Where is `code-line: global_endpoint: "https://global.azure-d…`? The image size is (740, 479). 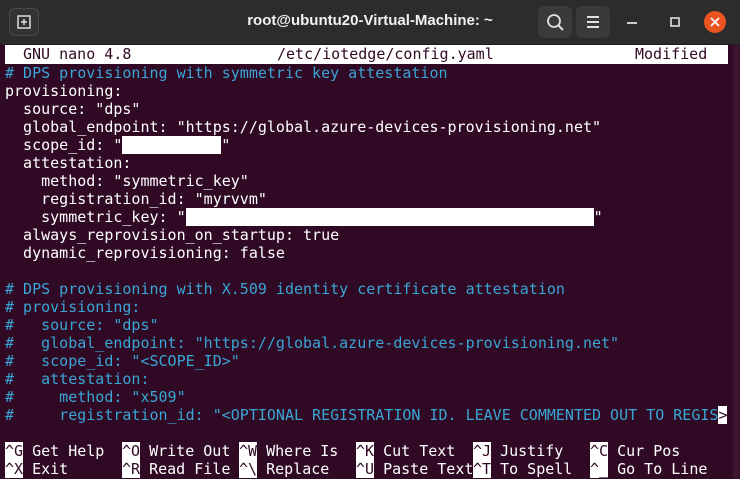 code-line: global_endpoint: "https://global.azure-d… is located at coordinates (303, 127).